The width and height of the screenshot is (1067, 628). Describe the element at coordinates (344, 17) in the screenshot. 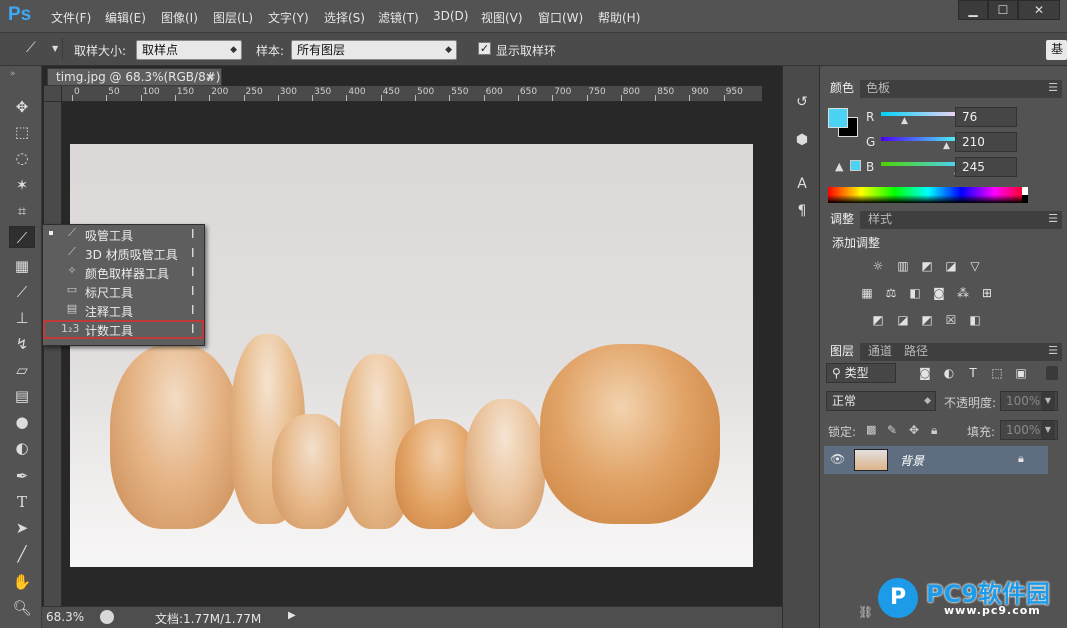

I see `menu-select: 选择(S)` at that location.